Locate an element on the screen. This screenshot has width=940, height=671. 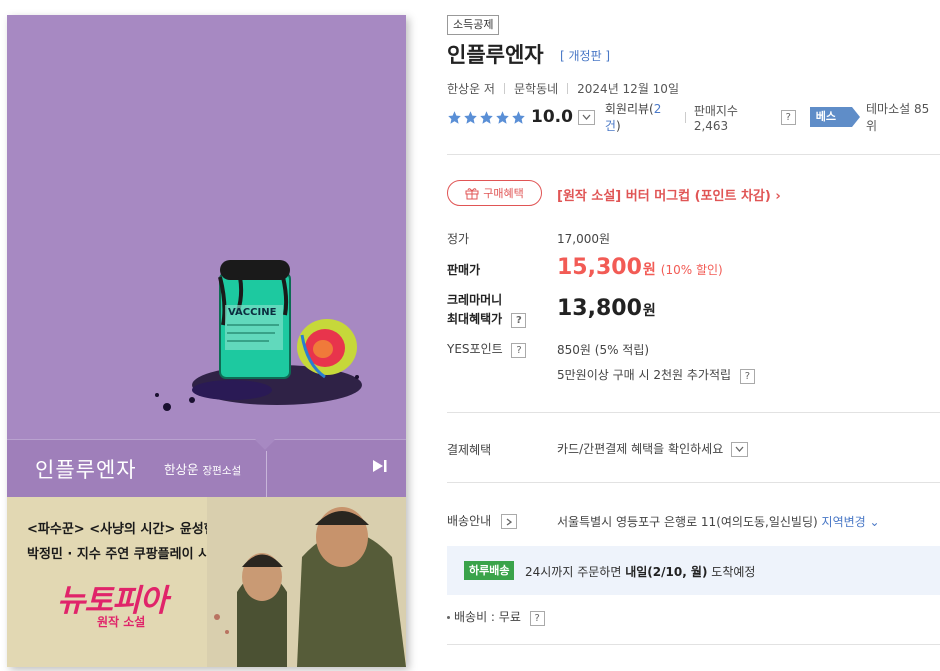
star-rating is located at coordinates (486, 117).